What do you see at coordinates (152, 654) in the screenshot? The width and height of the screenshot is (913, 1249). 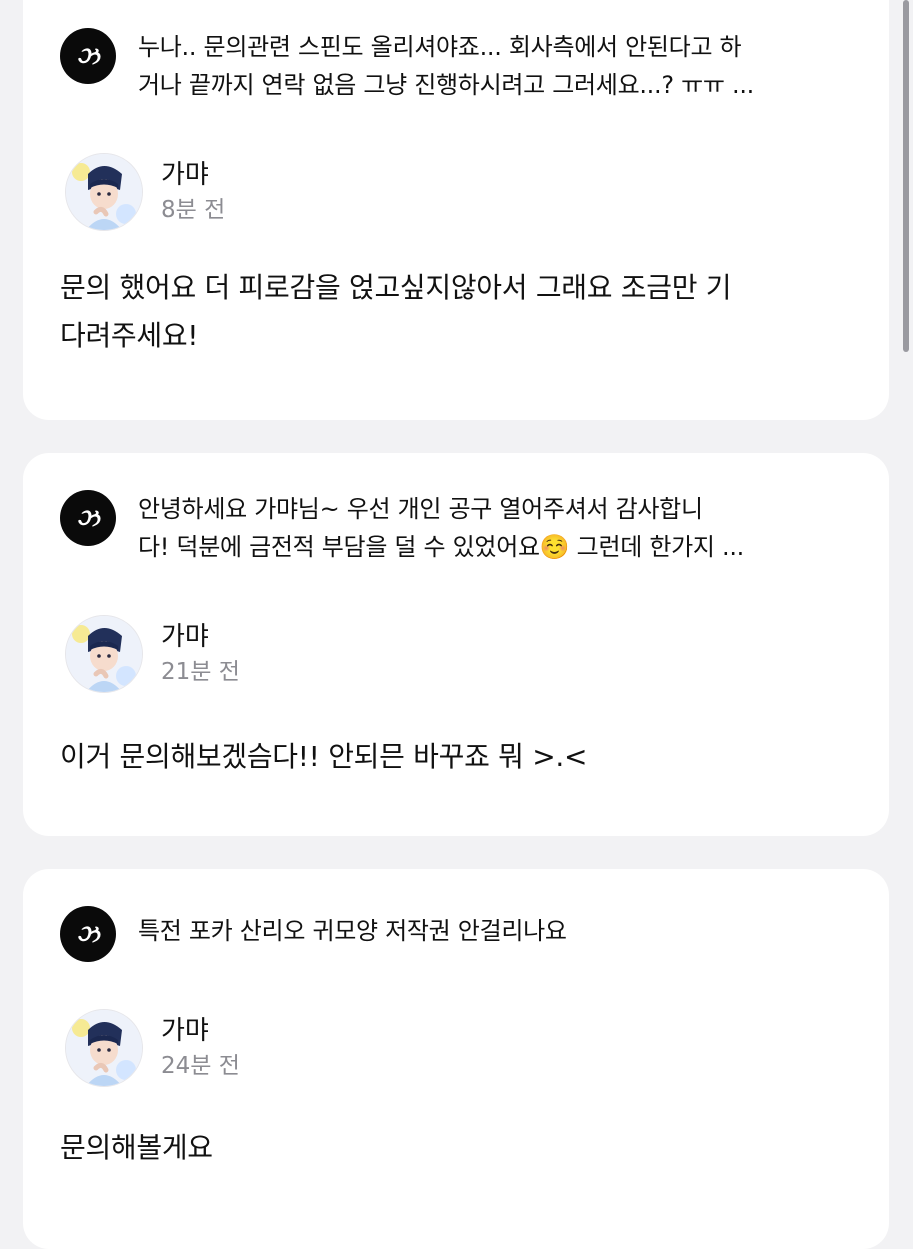 I see `answer-author: 가먀 21분 전` at bounding box center [152, 654].